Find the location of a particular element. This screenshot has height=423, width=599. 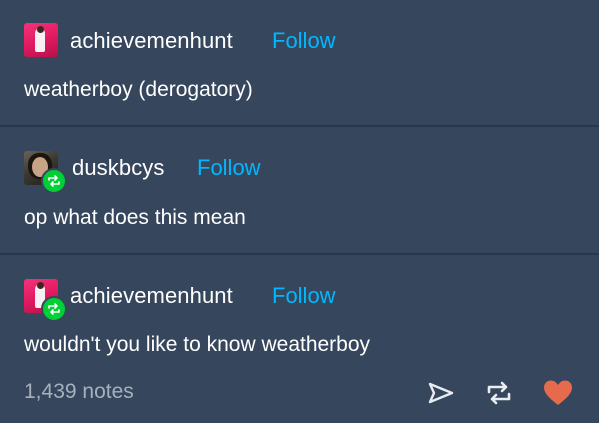

post-text: weatherboy (derogatory) is located at coordinates (138, 89).